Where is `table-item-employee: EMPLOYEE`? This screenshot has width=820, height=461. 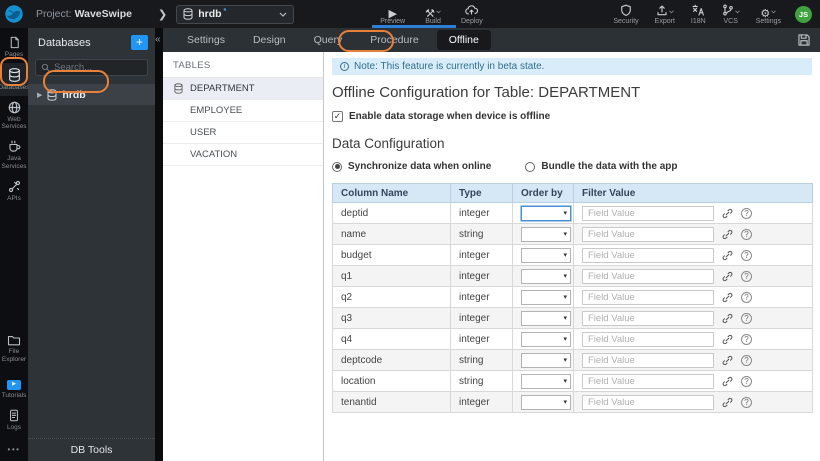 table-item-employee: EMPLOYEE is located at coordinates (243, 111).